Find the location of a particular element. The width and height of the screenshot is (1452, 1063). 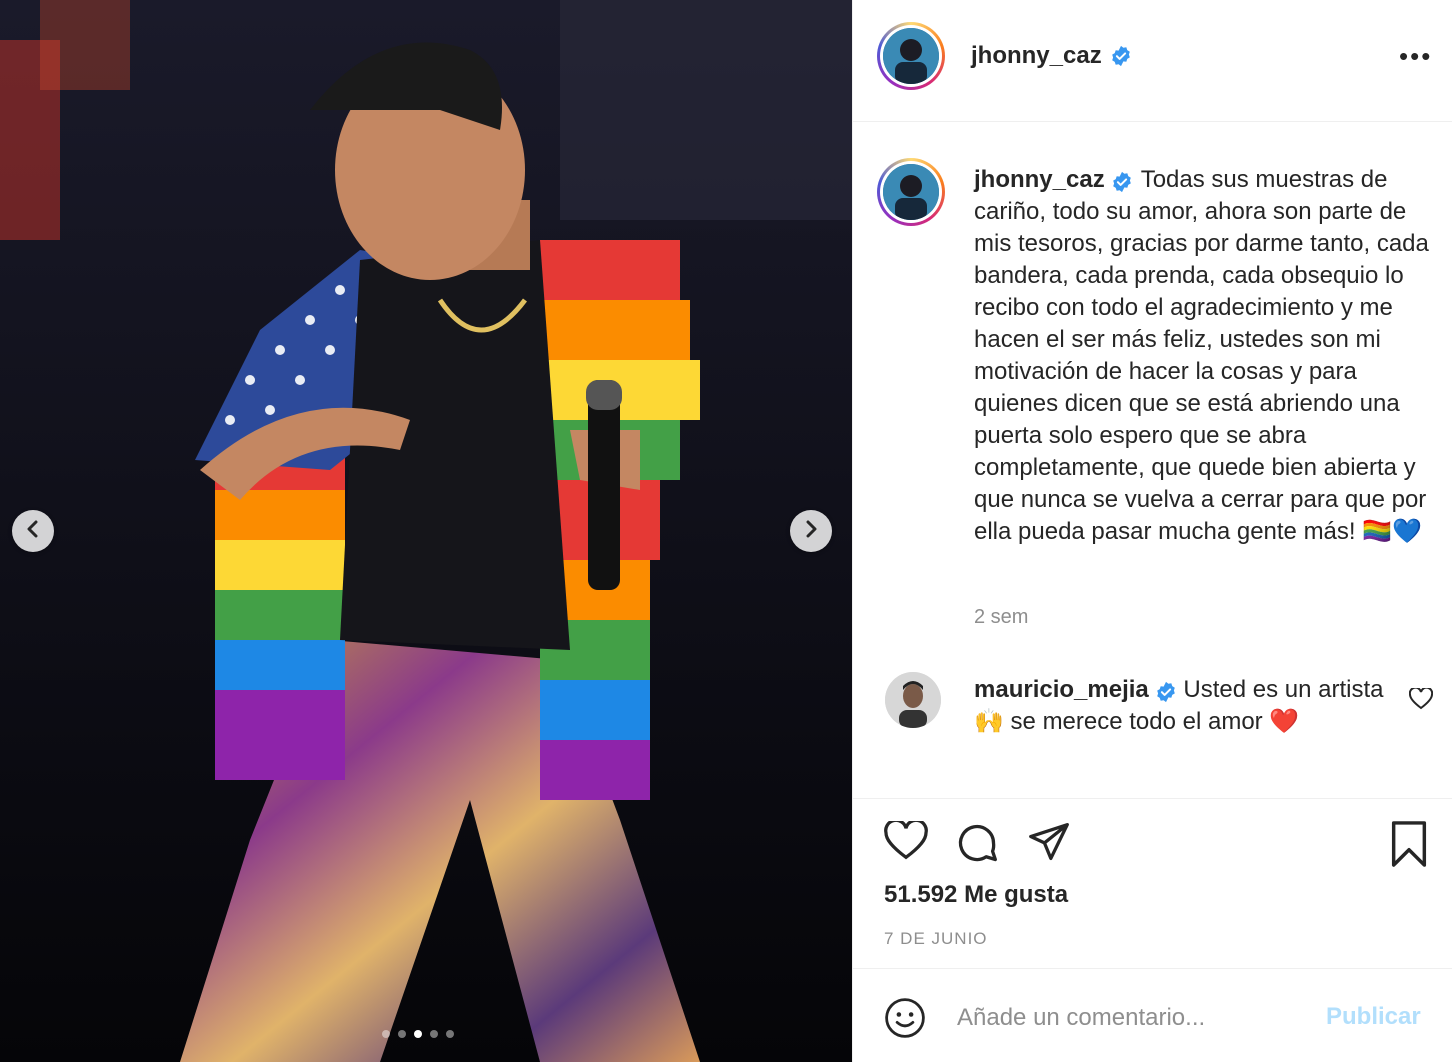

ellipsis-icon: ••• is located at coordinates (1416, 56).